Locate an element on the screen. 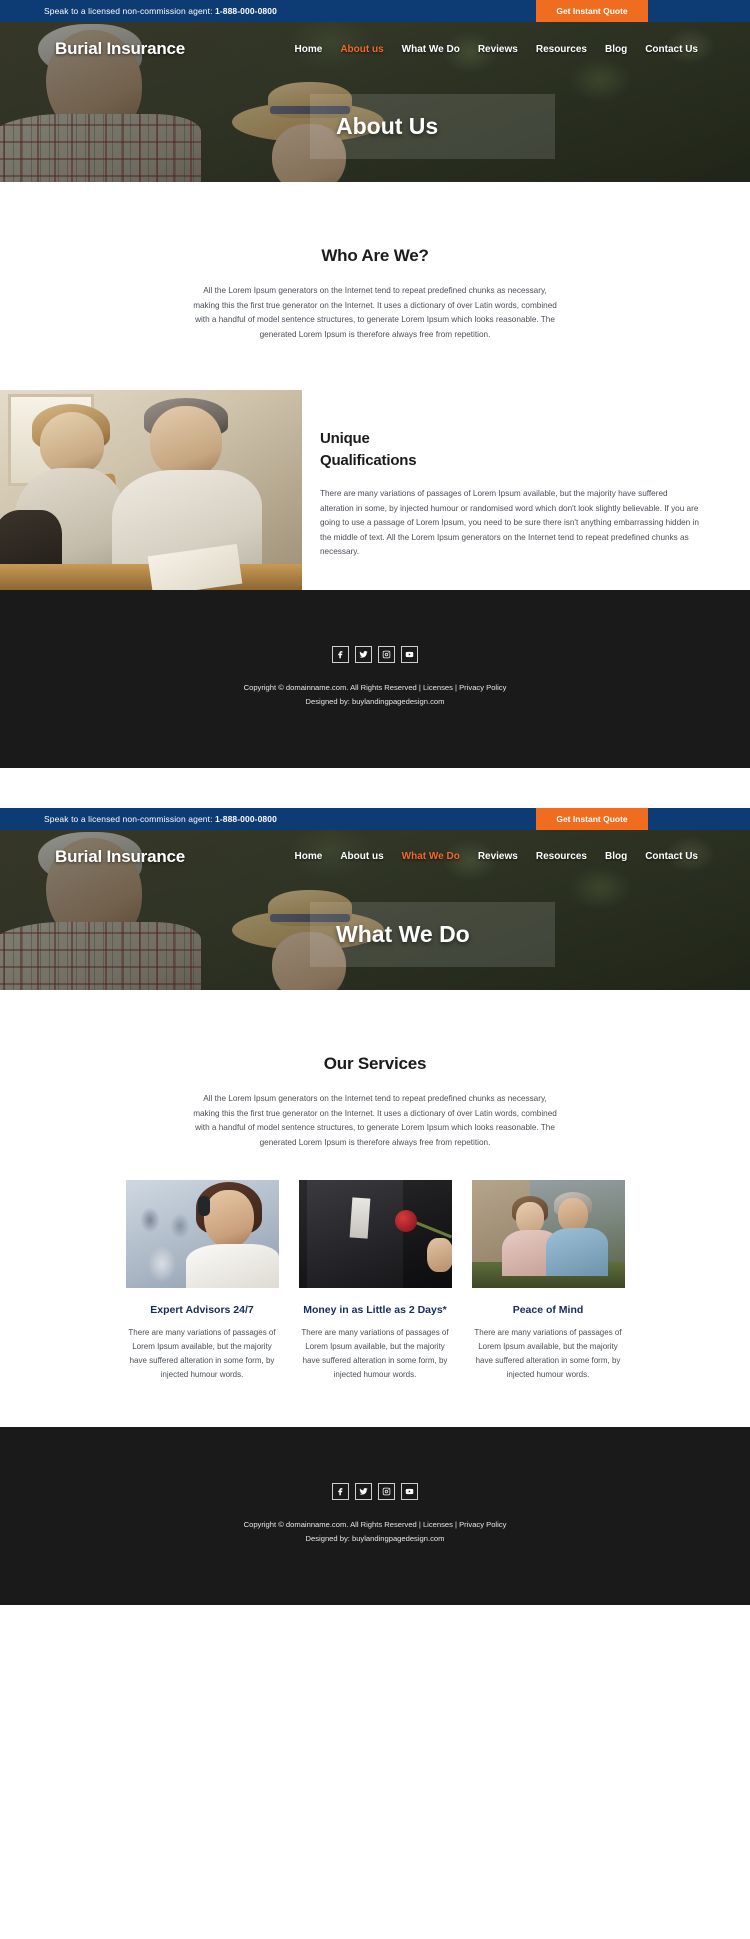 This screenshot has height=1939, width=750. agent-phone-number-2: 1-888-000-0800 is located at coordinates (246, 819).